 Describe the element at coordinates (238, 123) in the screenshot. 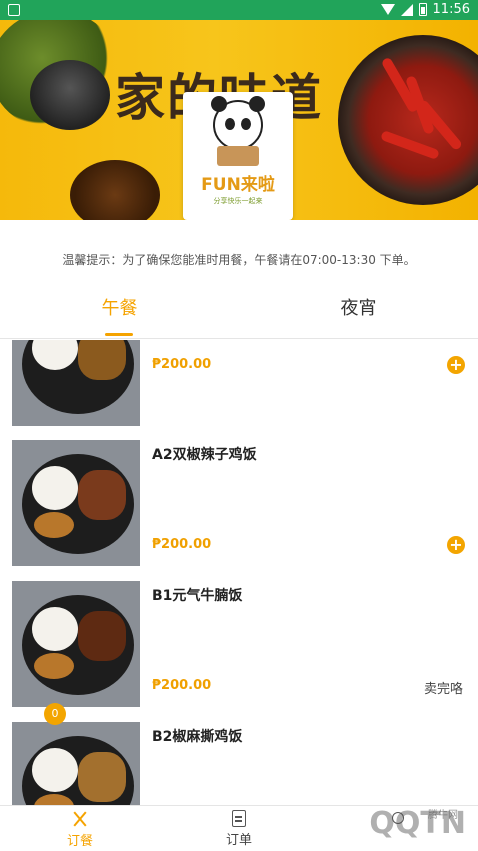

I see `panda-icon` at that location.